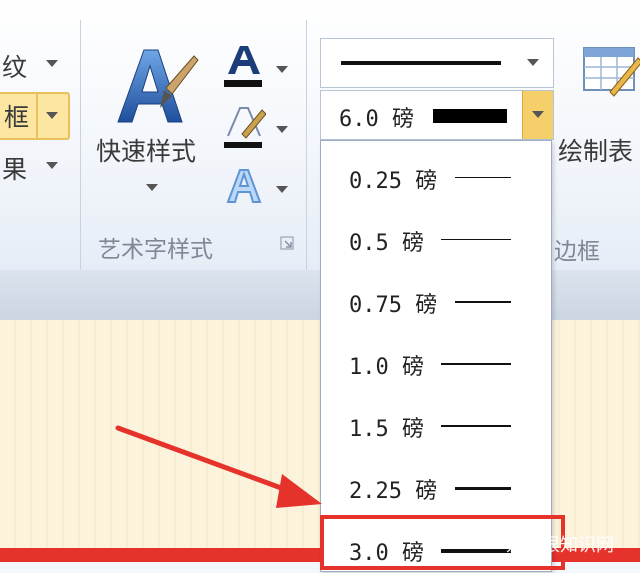  What do you see at coordinates (560, 545) in the screenshot?
I see `watermark-text: 爱创根知识网` at bounding box center [560, 545].